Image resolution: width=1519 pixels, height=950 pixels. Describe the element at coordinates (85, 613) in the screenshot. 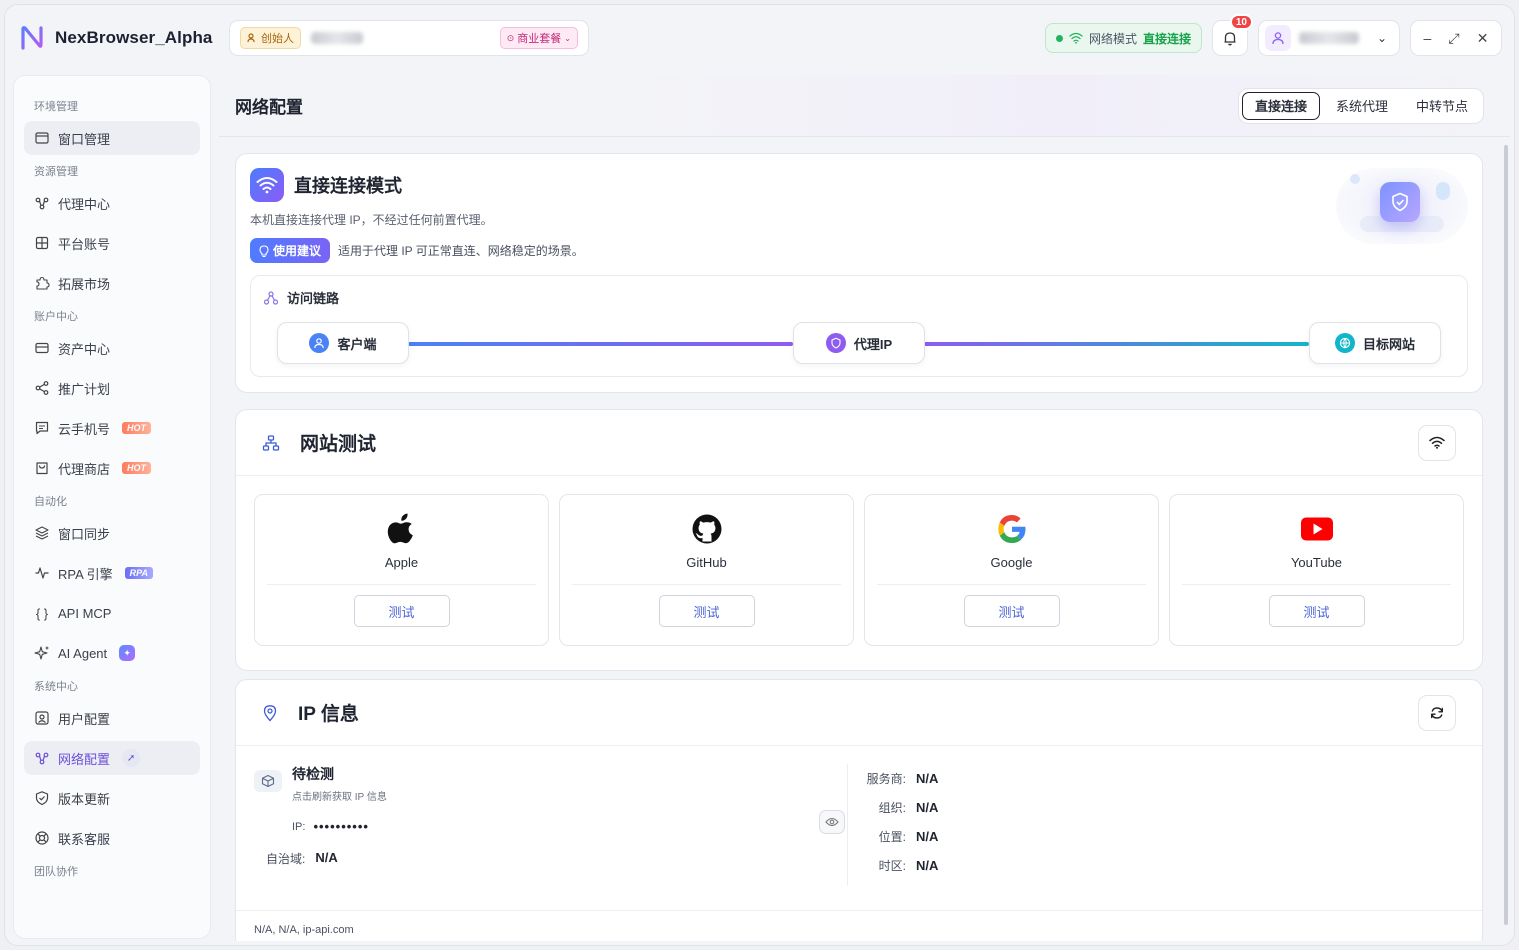

I see `sidebar-item-label: API MCP` at that location.